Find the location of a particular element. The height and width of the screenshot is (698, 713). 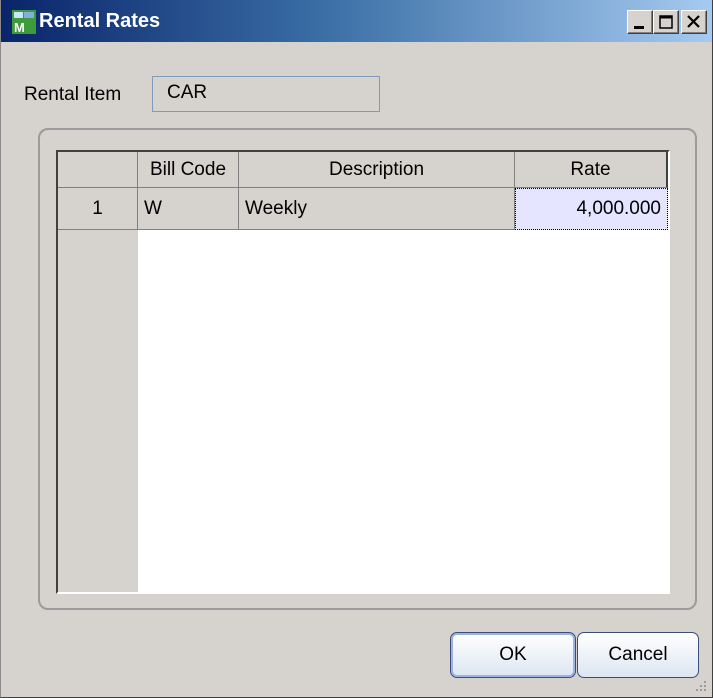

row-number: 1 is located at coordinates (98, 209).